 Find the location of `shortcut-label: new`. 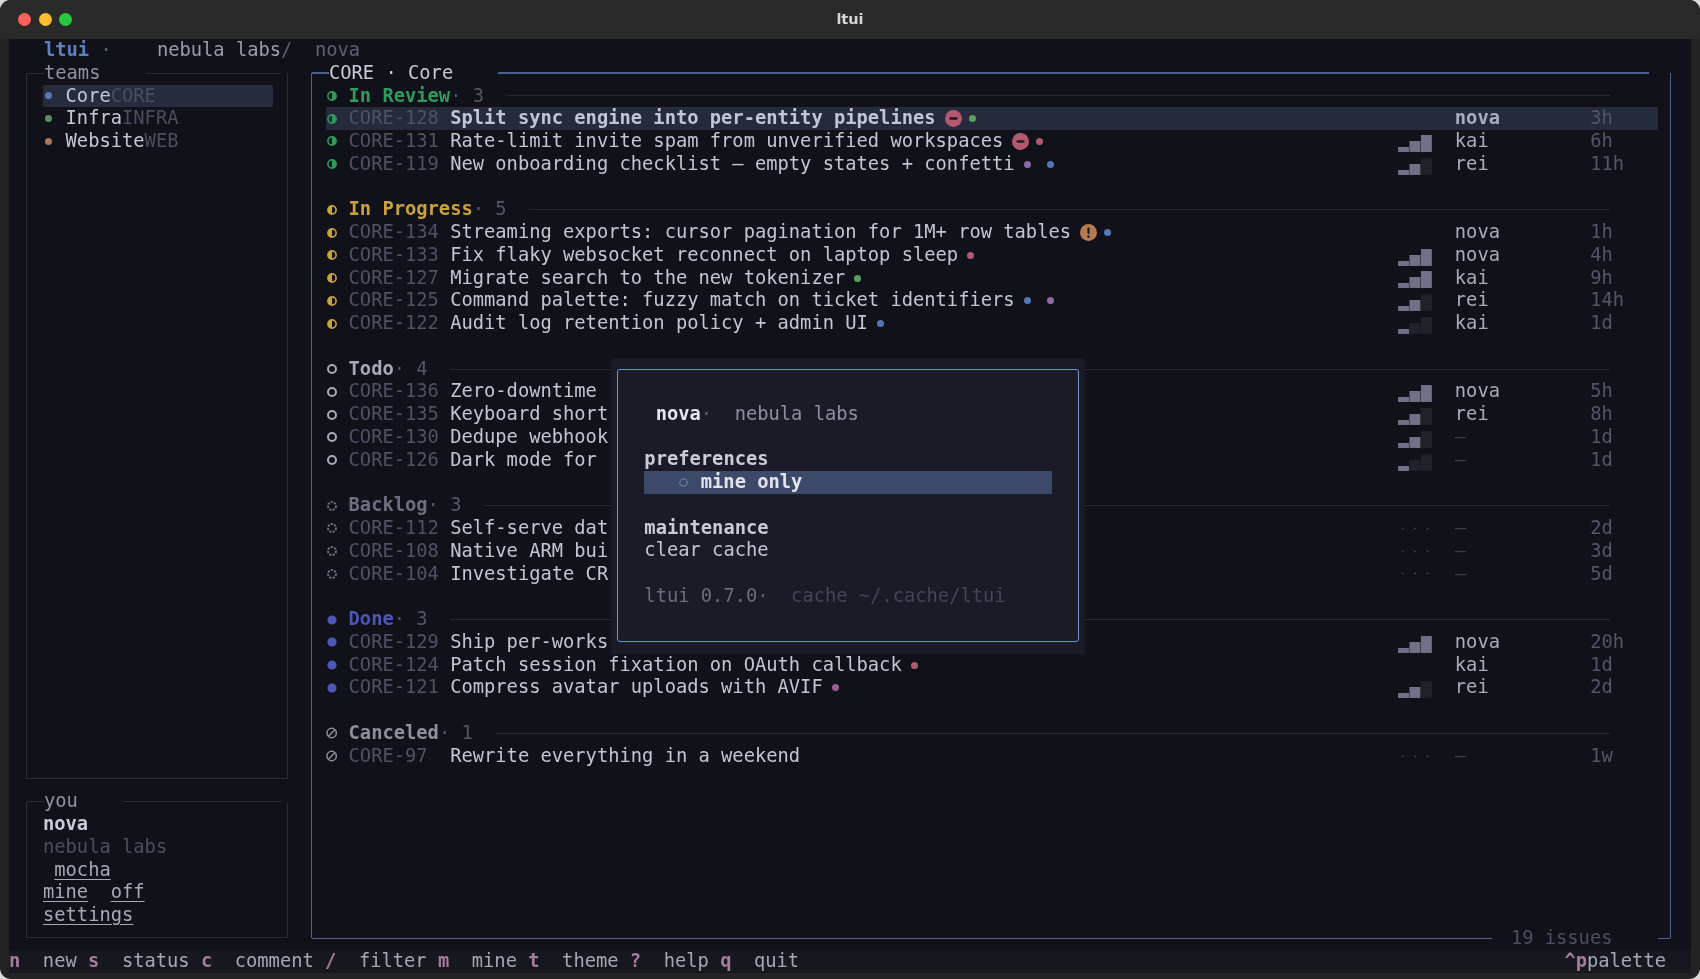

shortcut-label: new is located at coordinates (59, 961).